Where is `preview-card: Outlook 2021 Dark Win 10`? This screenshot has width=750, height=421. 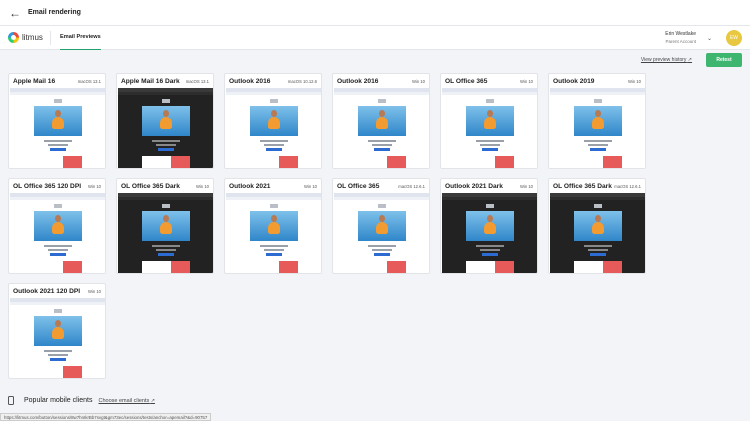
preview-card: Outlook 2021 Dark Win 10 is located at coordinates (489, 226).